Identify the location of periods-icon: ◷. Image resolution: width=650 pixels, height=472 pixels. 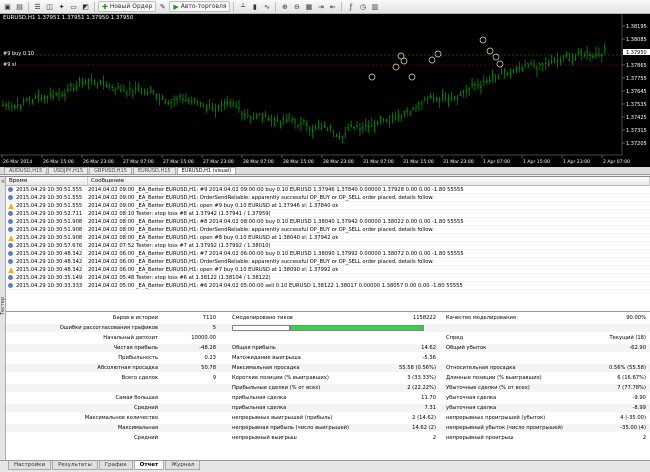
(362, 6).